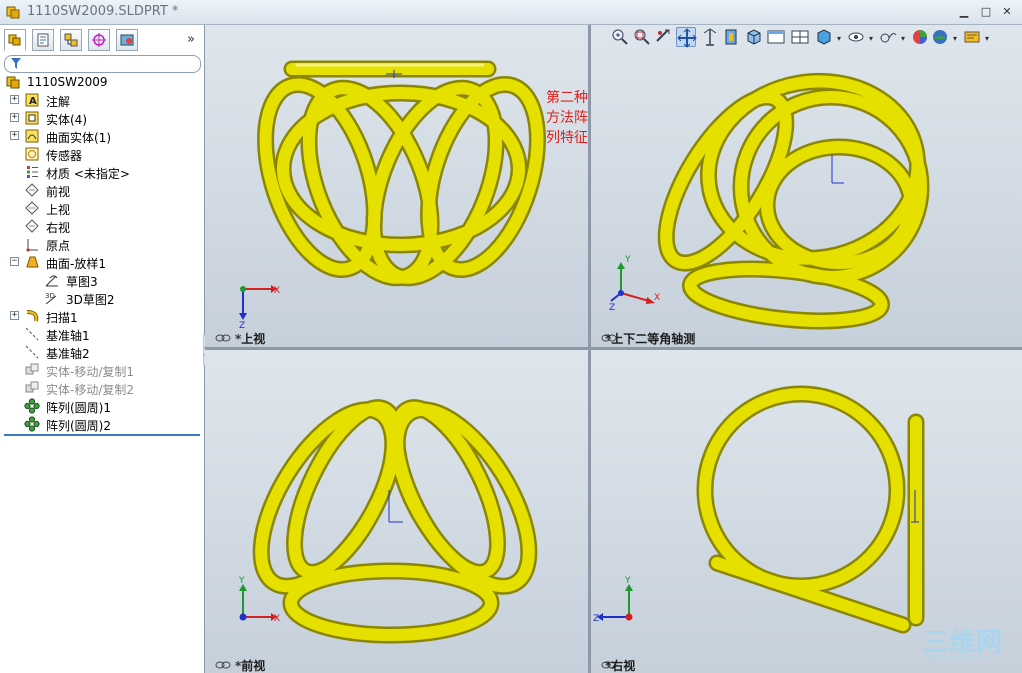 The width and height of the screenshot is (1022, 673). I want to click on horizontal-view-splitter, so click(613, 348).